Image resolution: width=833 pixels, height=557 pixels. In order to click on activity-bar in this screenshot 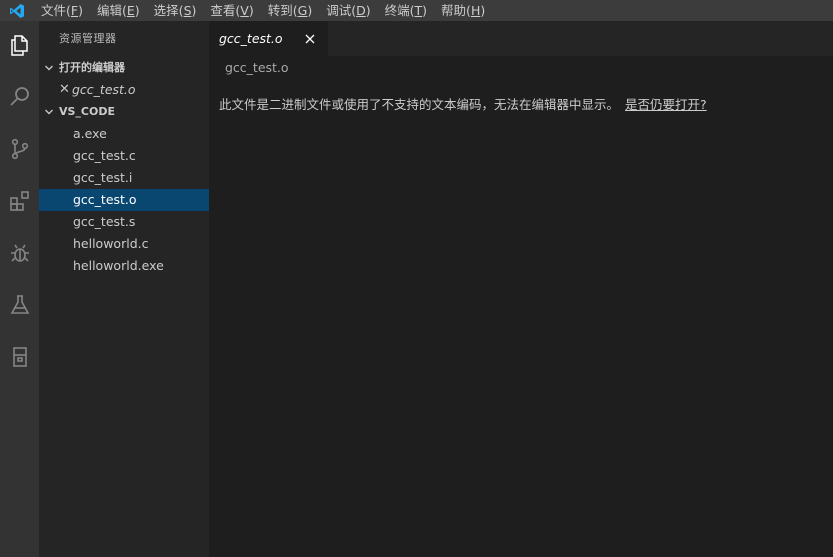, I will do `click(19, 289)`.